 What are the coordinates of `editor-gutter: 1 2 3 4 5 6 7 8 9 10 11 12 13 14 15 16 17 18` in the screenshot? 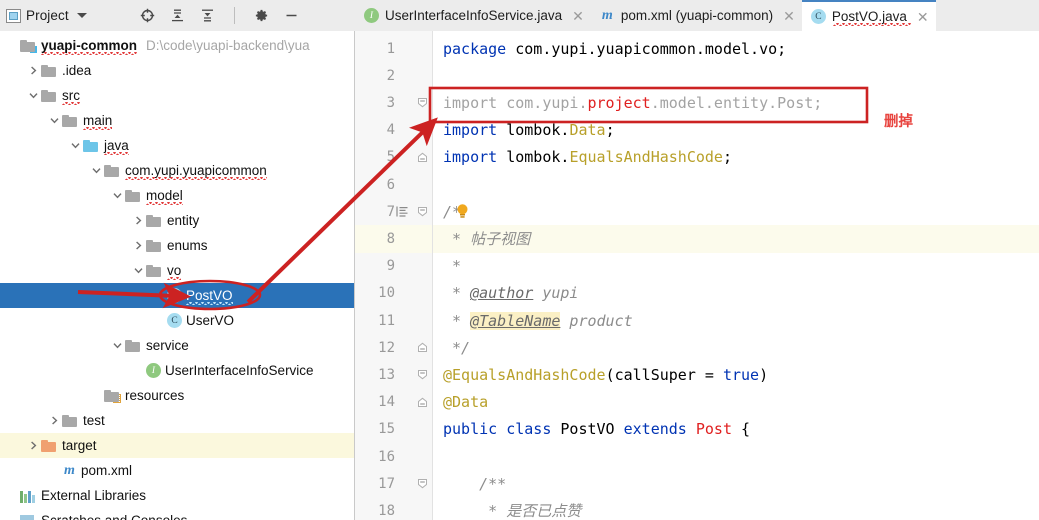 It's located at (394, 275).